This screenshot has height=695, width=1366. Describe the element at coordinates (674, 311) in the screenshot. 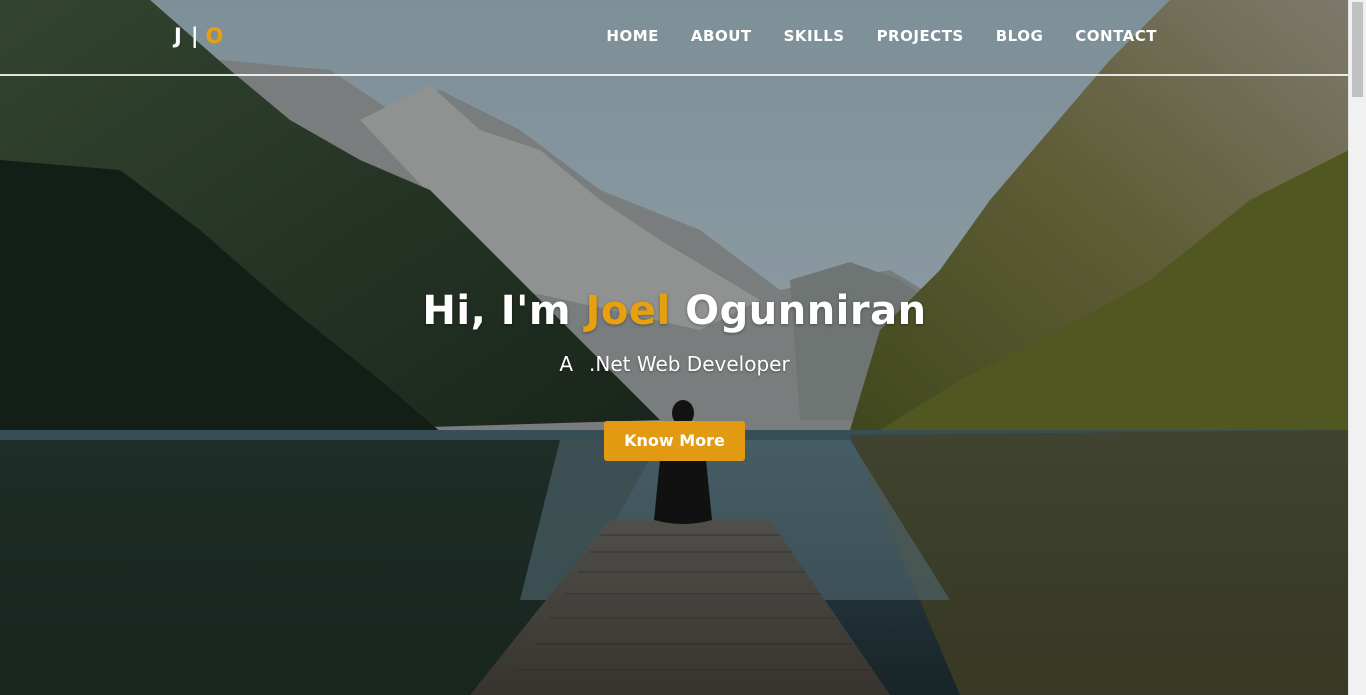

I see `hero-title: Hi, I'm Joel Ogunniran` at that location.